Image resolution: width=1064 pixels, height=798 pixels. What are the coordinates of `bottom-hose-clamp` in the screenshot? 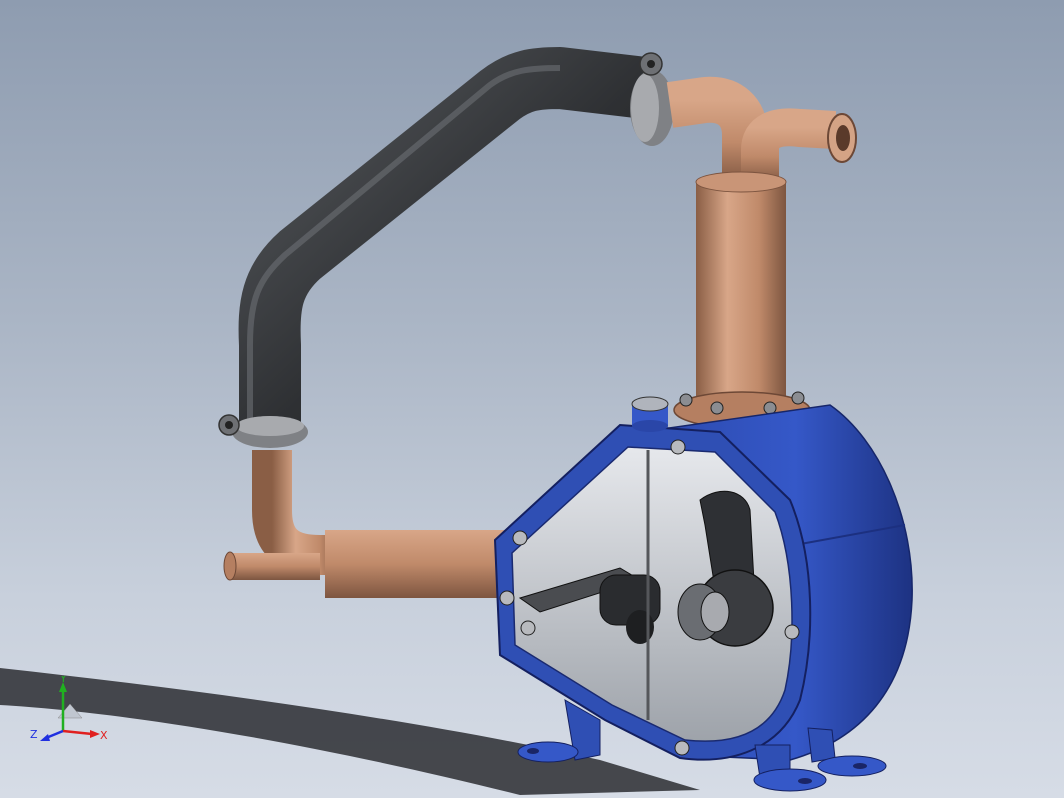 It's located at (263, 431).